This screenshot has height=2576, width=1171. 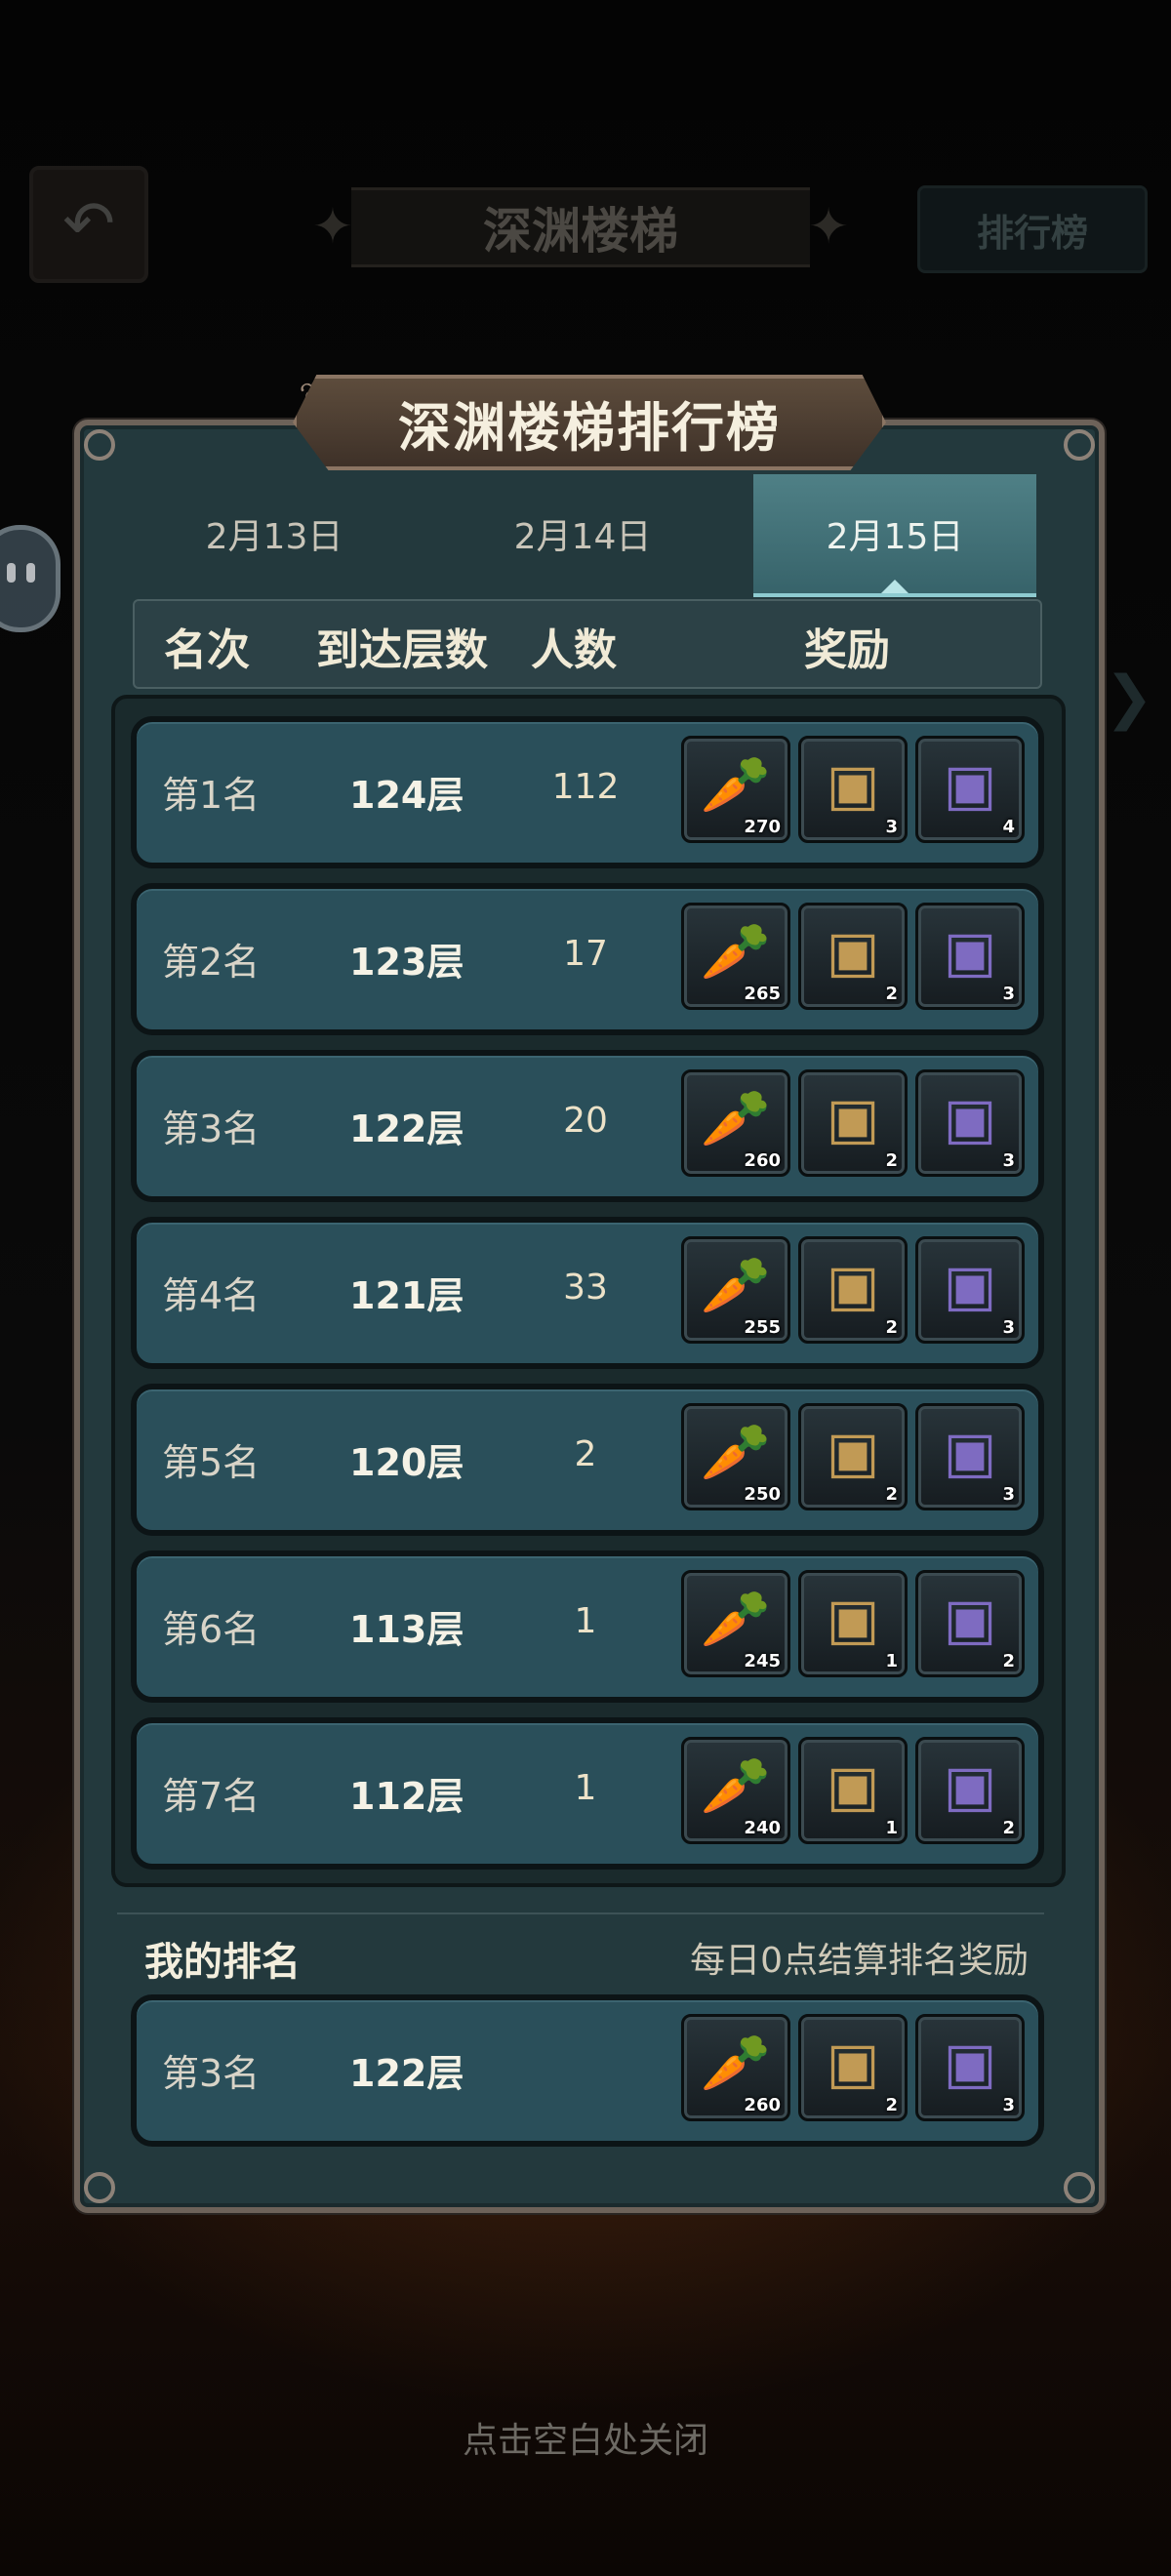 I want to click on tab-feb-13: 2月13日, so click(x=274, y=533).